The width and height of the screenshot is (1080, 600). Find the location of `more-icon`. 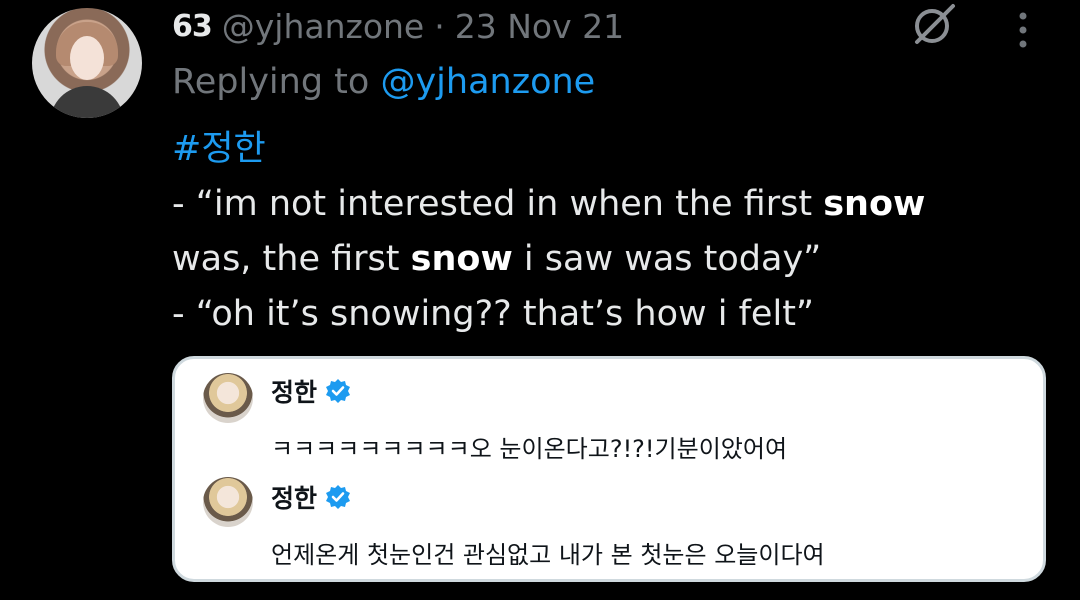

more-icon is located at coordinates (1023, 30).